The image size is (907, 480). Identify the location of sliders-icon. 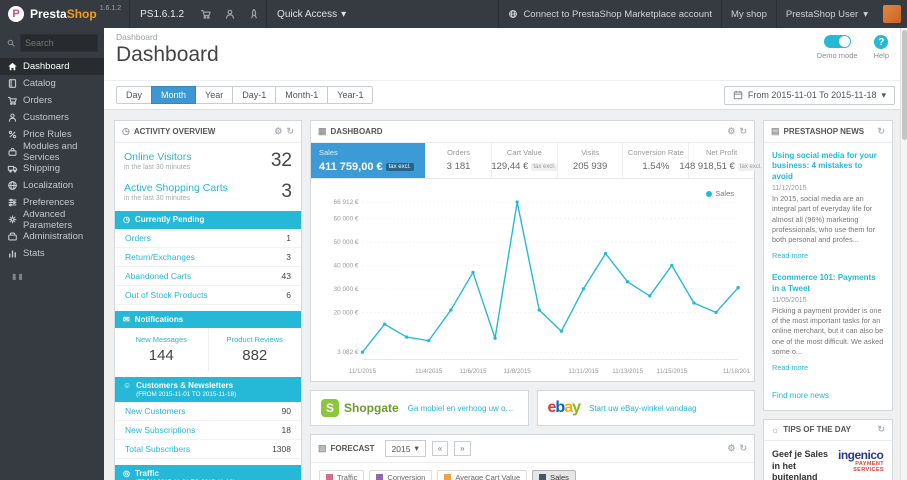
(12, 202).